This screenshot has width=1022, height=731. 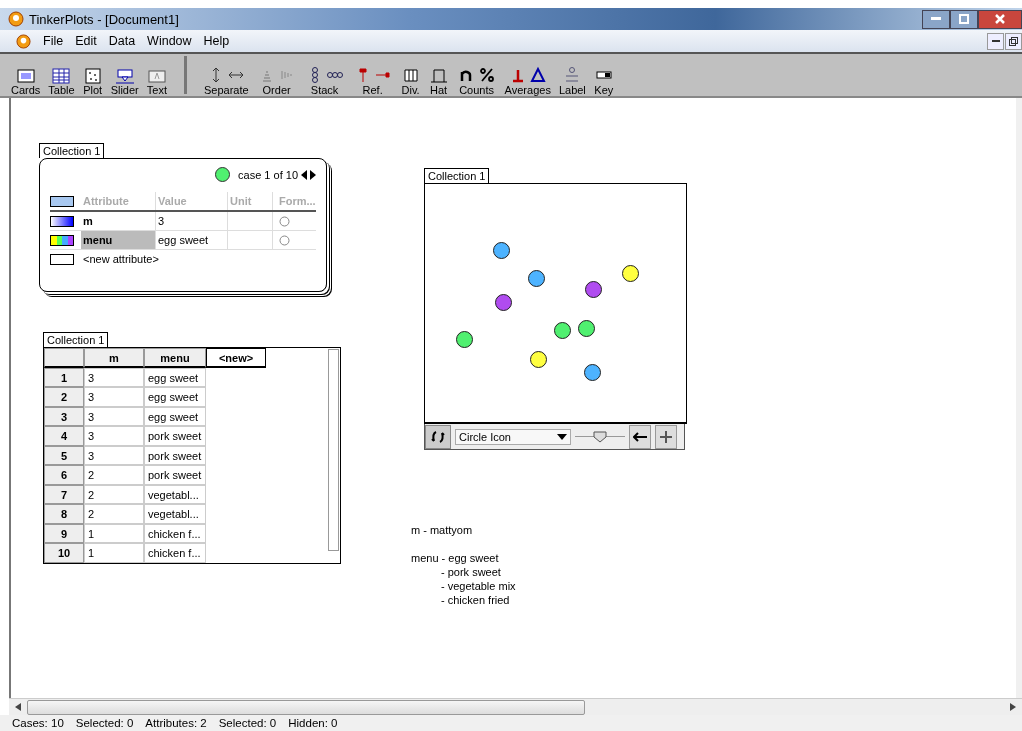 What do you see at coordinates (61, 76) in the screenshot?
I see `table-icon` at bounding box center [61, 76].